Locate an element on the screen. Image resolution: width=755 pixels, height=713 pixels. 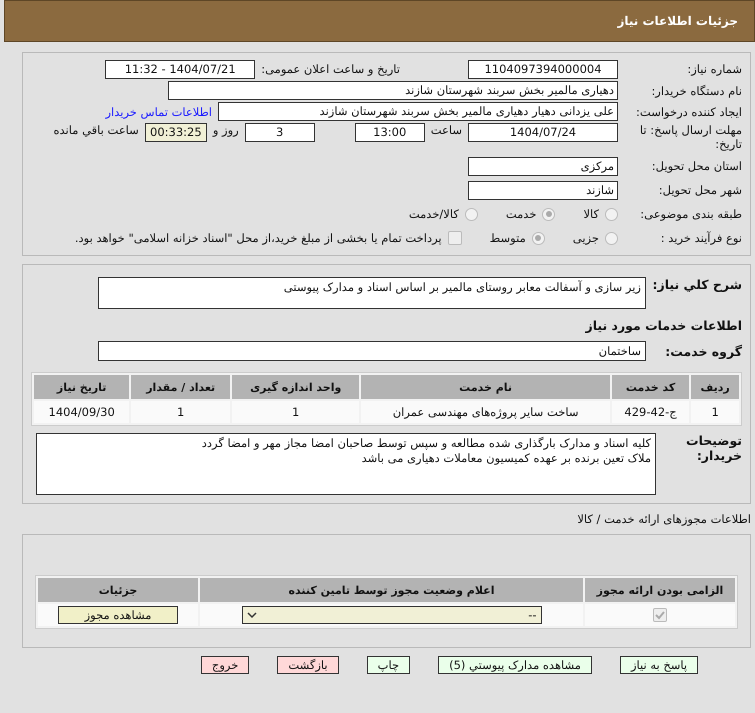
page-title: جزئیات اطلاعات نیاز is located at coordinates (379, 21).